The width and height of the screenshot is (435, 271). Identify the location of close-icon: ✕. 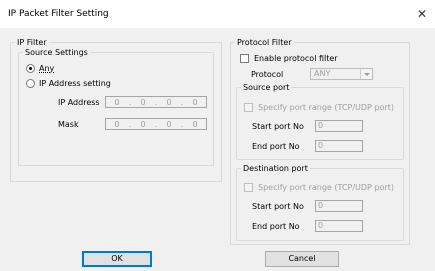
(422, 14).